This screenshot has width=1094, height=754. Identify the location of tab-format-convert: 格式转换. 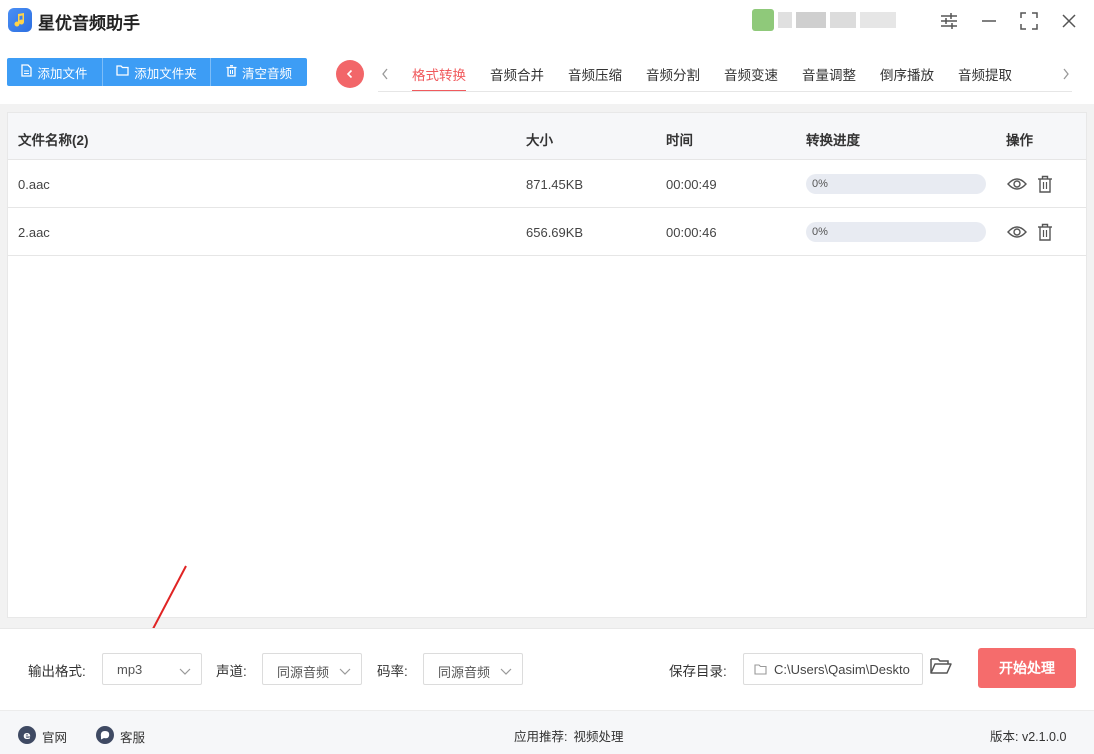
(439, 74).